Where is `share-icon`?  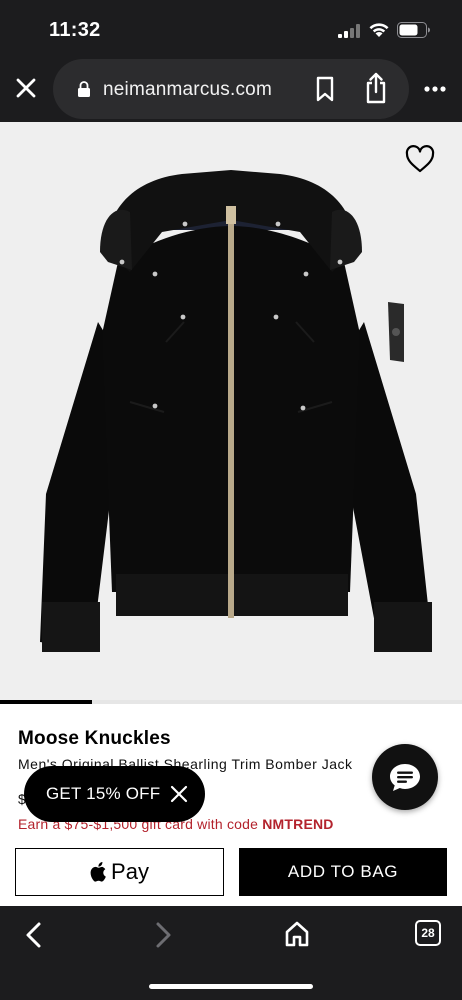
share-icon is located at coordinates (376, 88).